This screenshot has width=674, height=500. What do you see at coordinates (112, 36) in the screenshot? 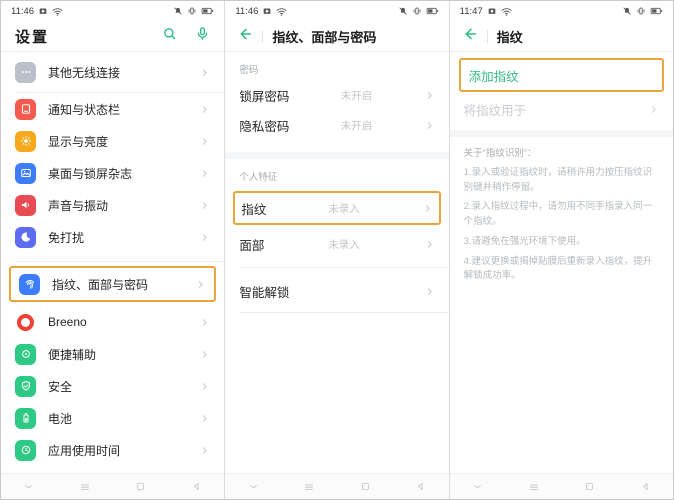
I see `settings-title-bar: 设置` at bounding box center [112, 36].